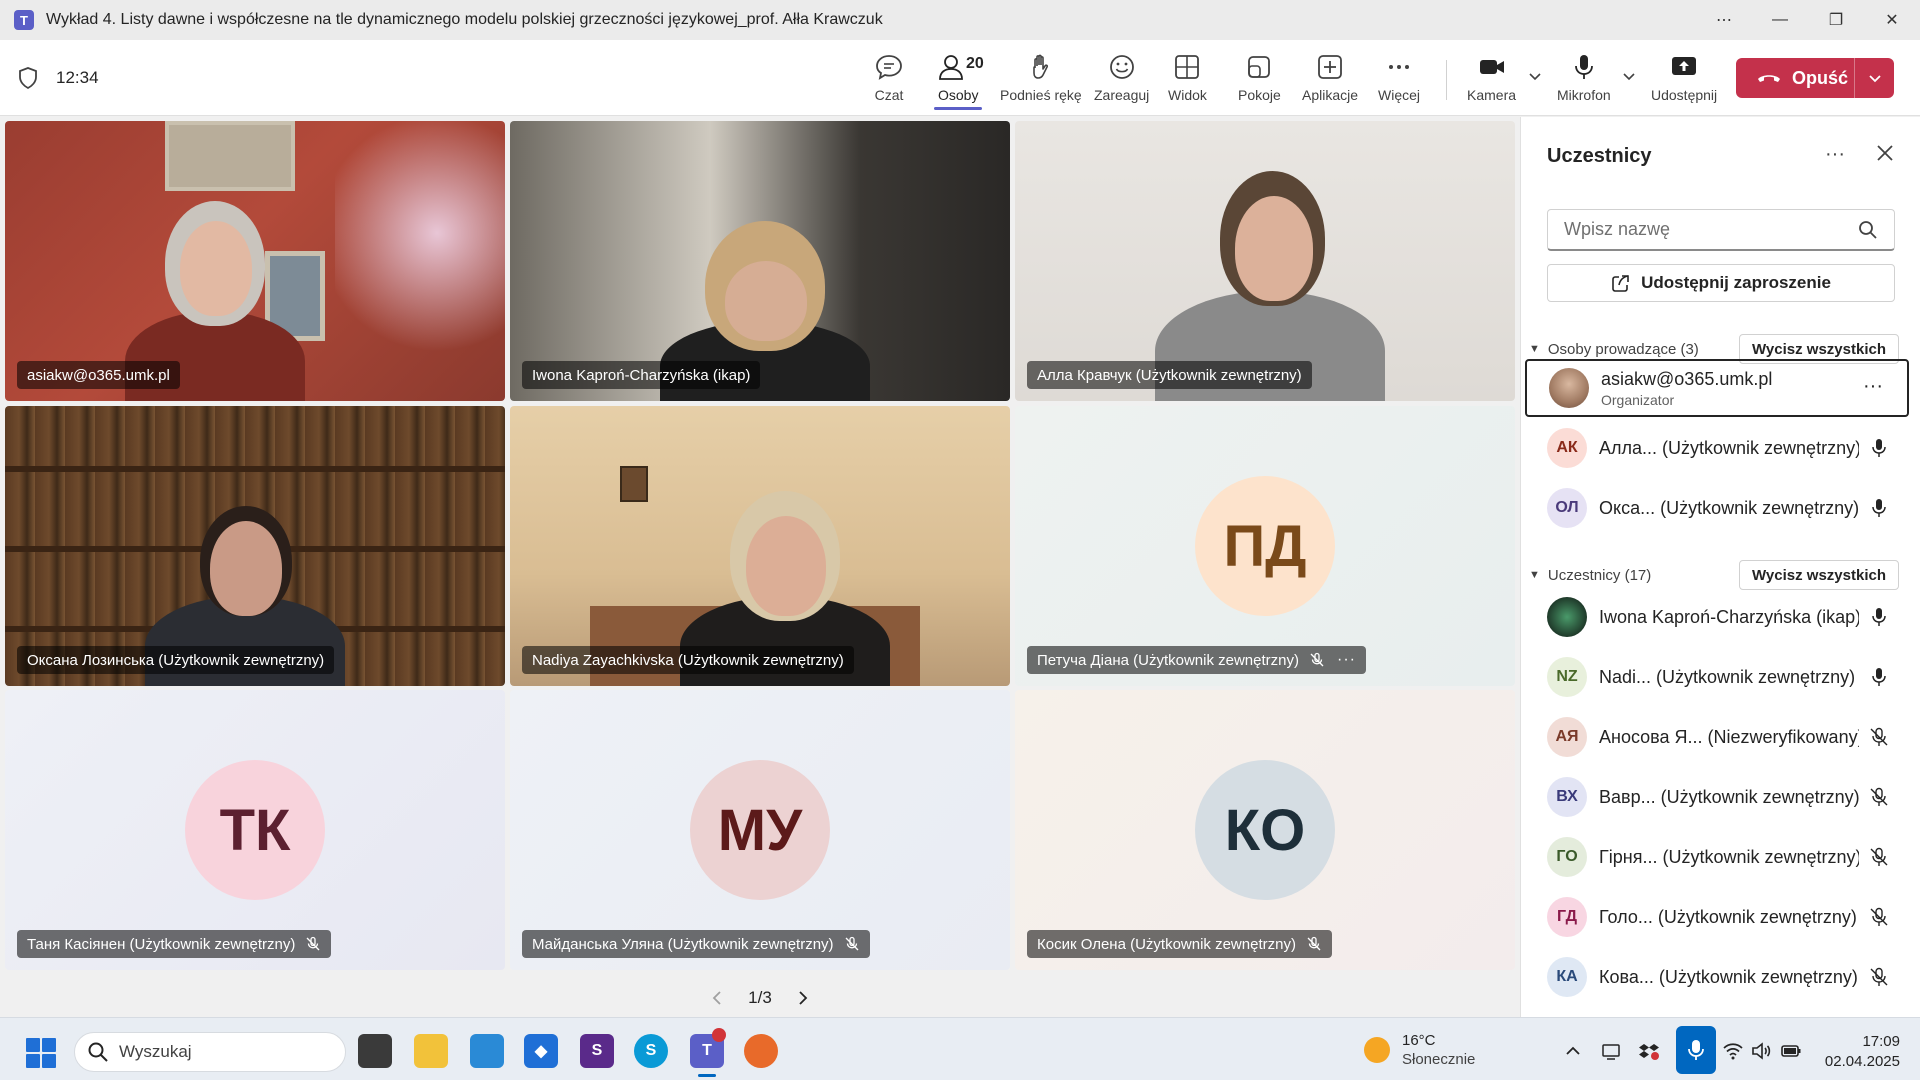  What do you see at coordinates (1684, 78) in the screenshot?
I see `share-button: Udostępnij` at bounding box center [1684, 78].